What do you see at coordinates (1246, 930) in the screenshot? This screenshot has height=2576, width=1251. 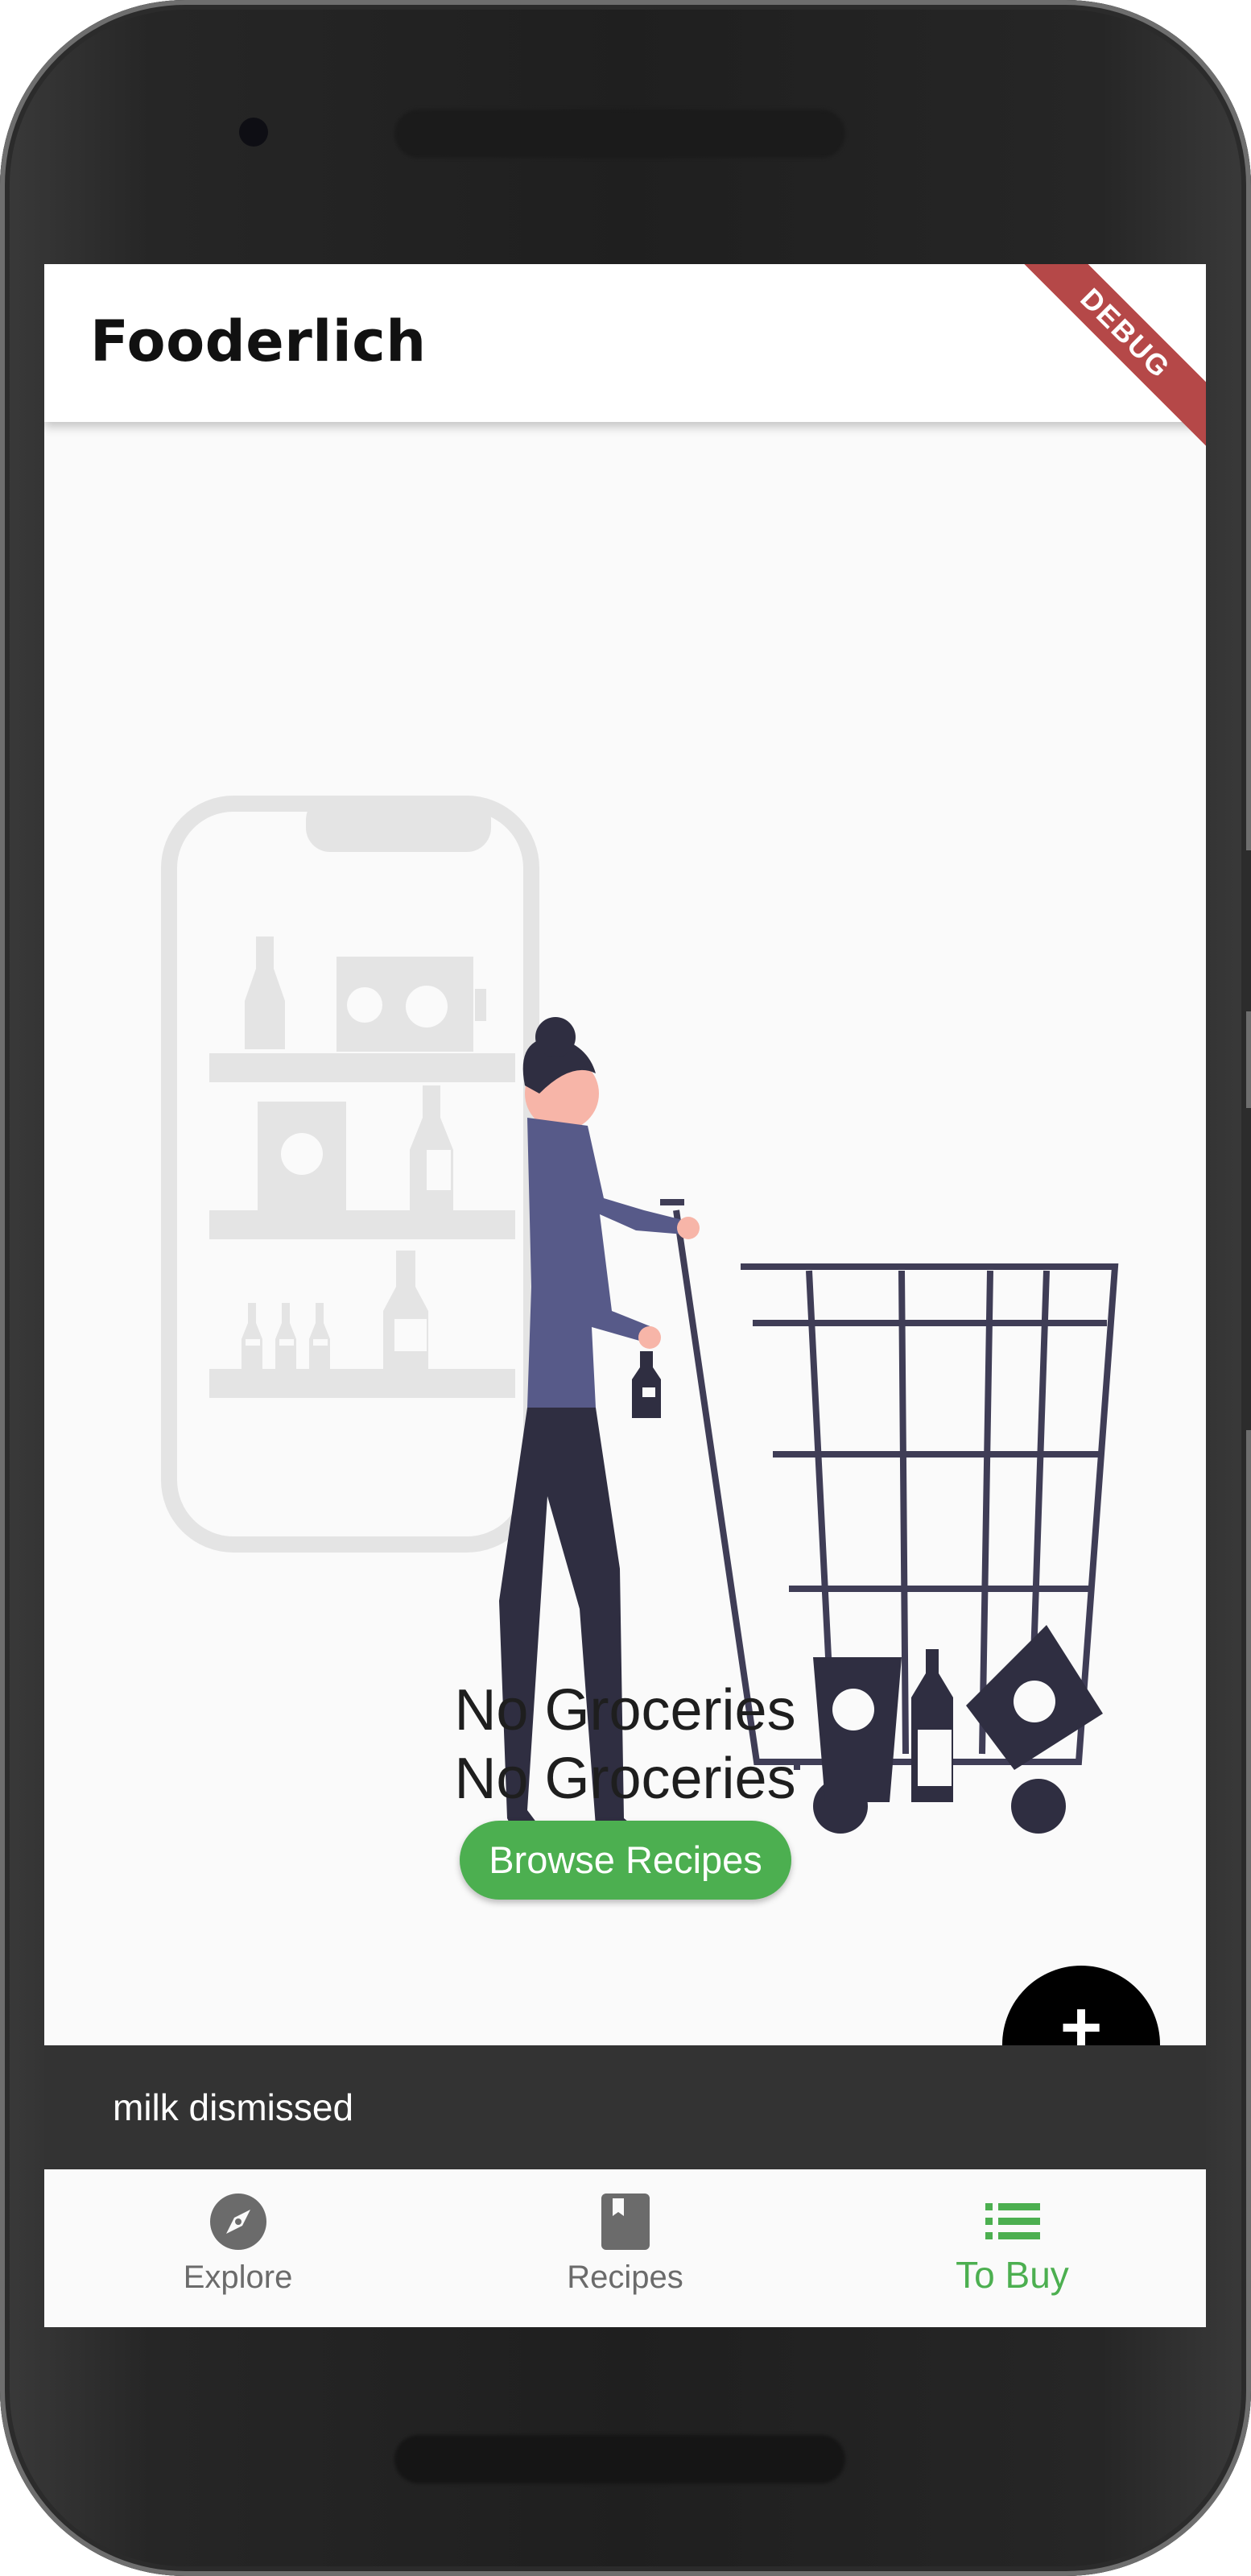 I see `power-button` at bounding box center [1246, 930].